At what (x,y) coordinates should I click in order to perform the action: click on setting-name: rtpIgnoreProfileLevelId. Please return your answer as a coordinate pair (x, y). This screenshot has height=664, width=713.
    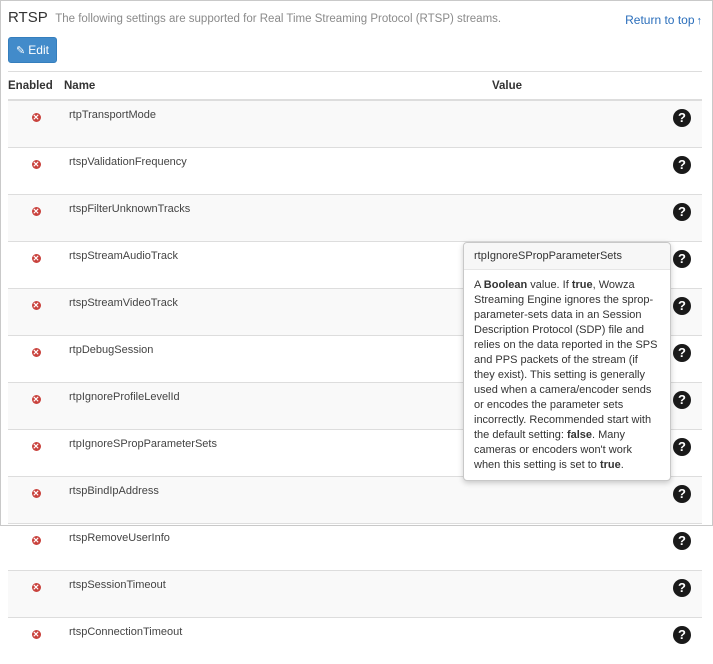
    Looking at the image, I should click on (278, 406).